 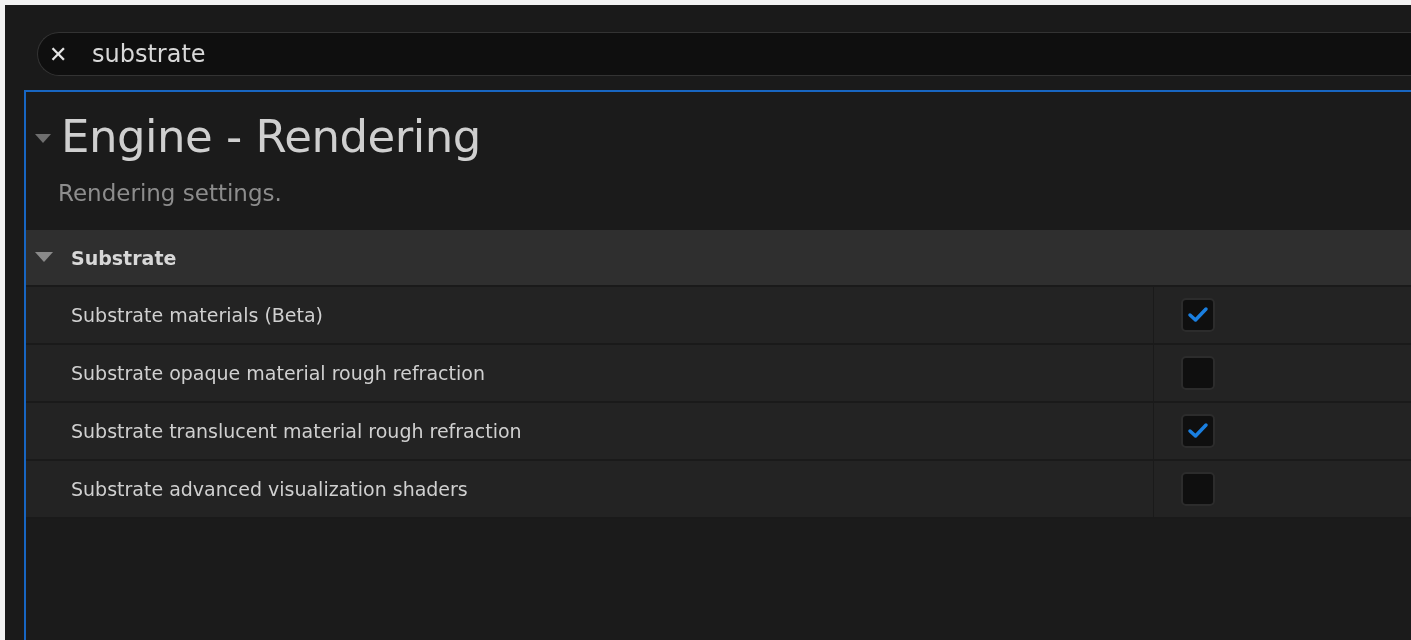 What do you see at coordinates (718, 258) in the screenshot?
I see `category-header: Substrate` at bounding box center [718, 258].